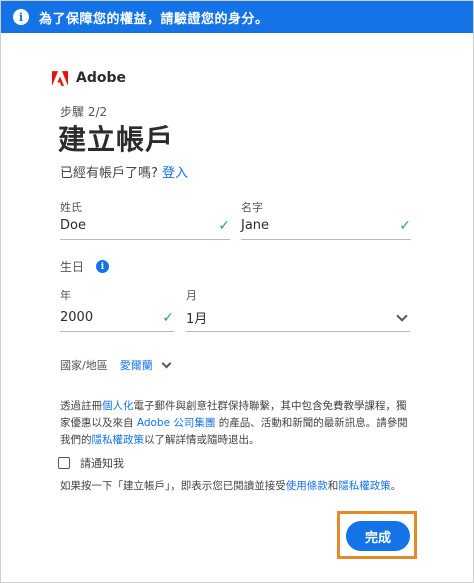  Describe the element at coordinates (116, 139) in the screenshot. I see `page-title: 建立帳戶` at that location.